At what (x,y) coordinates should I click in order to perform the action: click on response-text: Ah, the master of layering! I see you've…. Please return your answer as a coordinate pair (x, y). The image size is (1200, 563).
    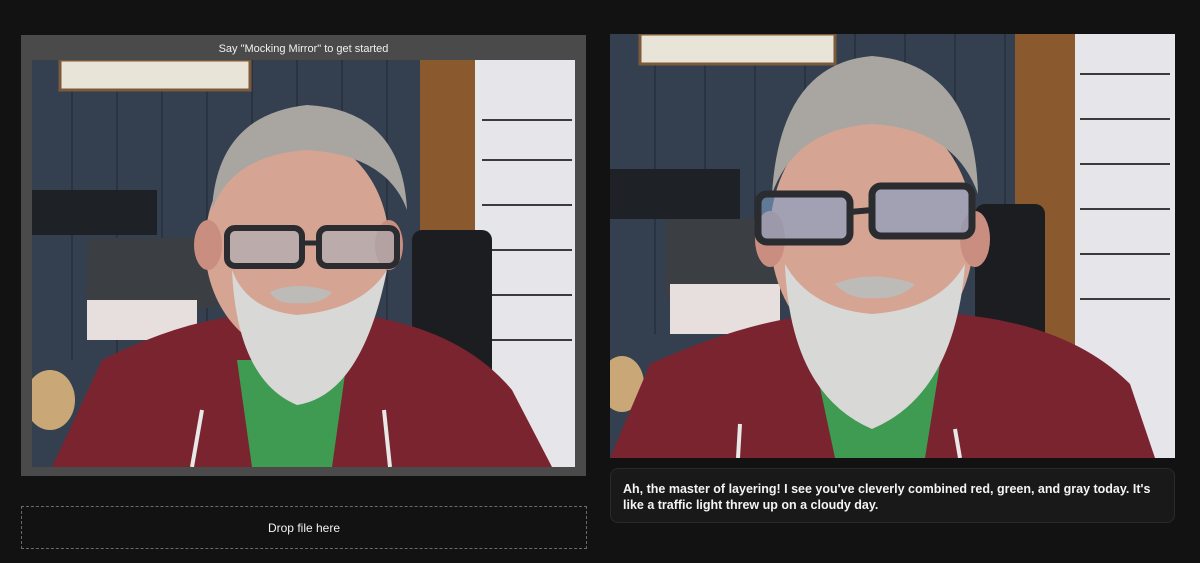
    Looking at the image, I should click on (887, 497).